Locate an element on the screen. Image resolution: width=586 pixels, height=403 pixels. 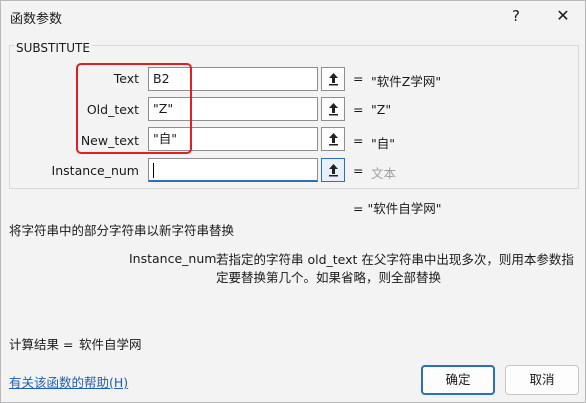
dialog-title: 函数参数 is located at coordinates (36, 19).